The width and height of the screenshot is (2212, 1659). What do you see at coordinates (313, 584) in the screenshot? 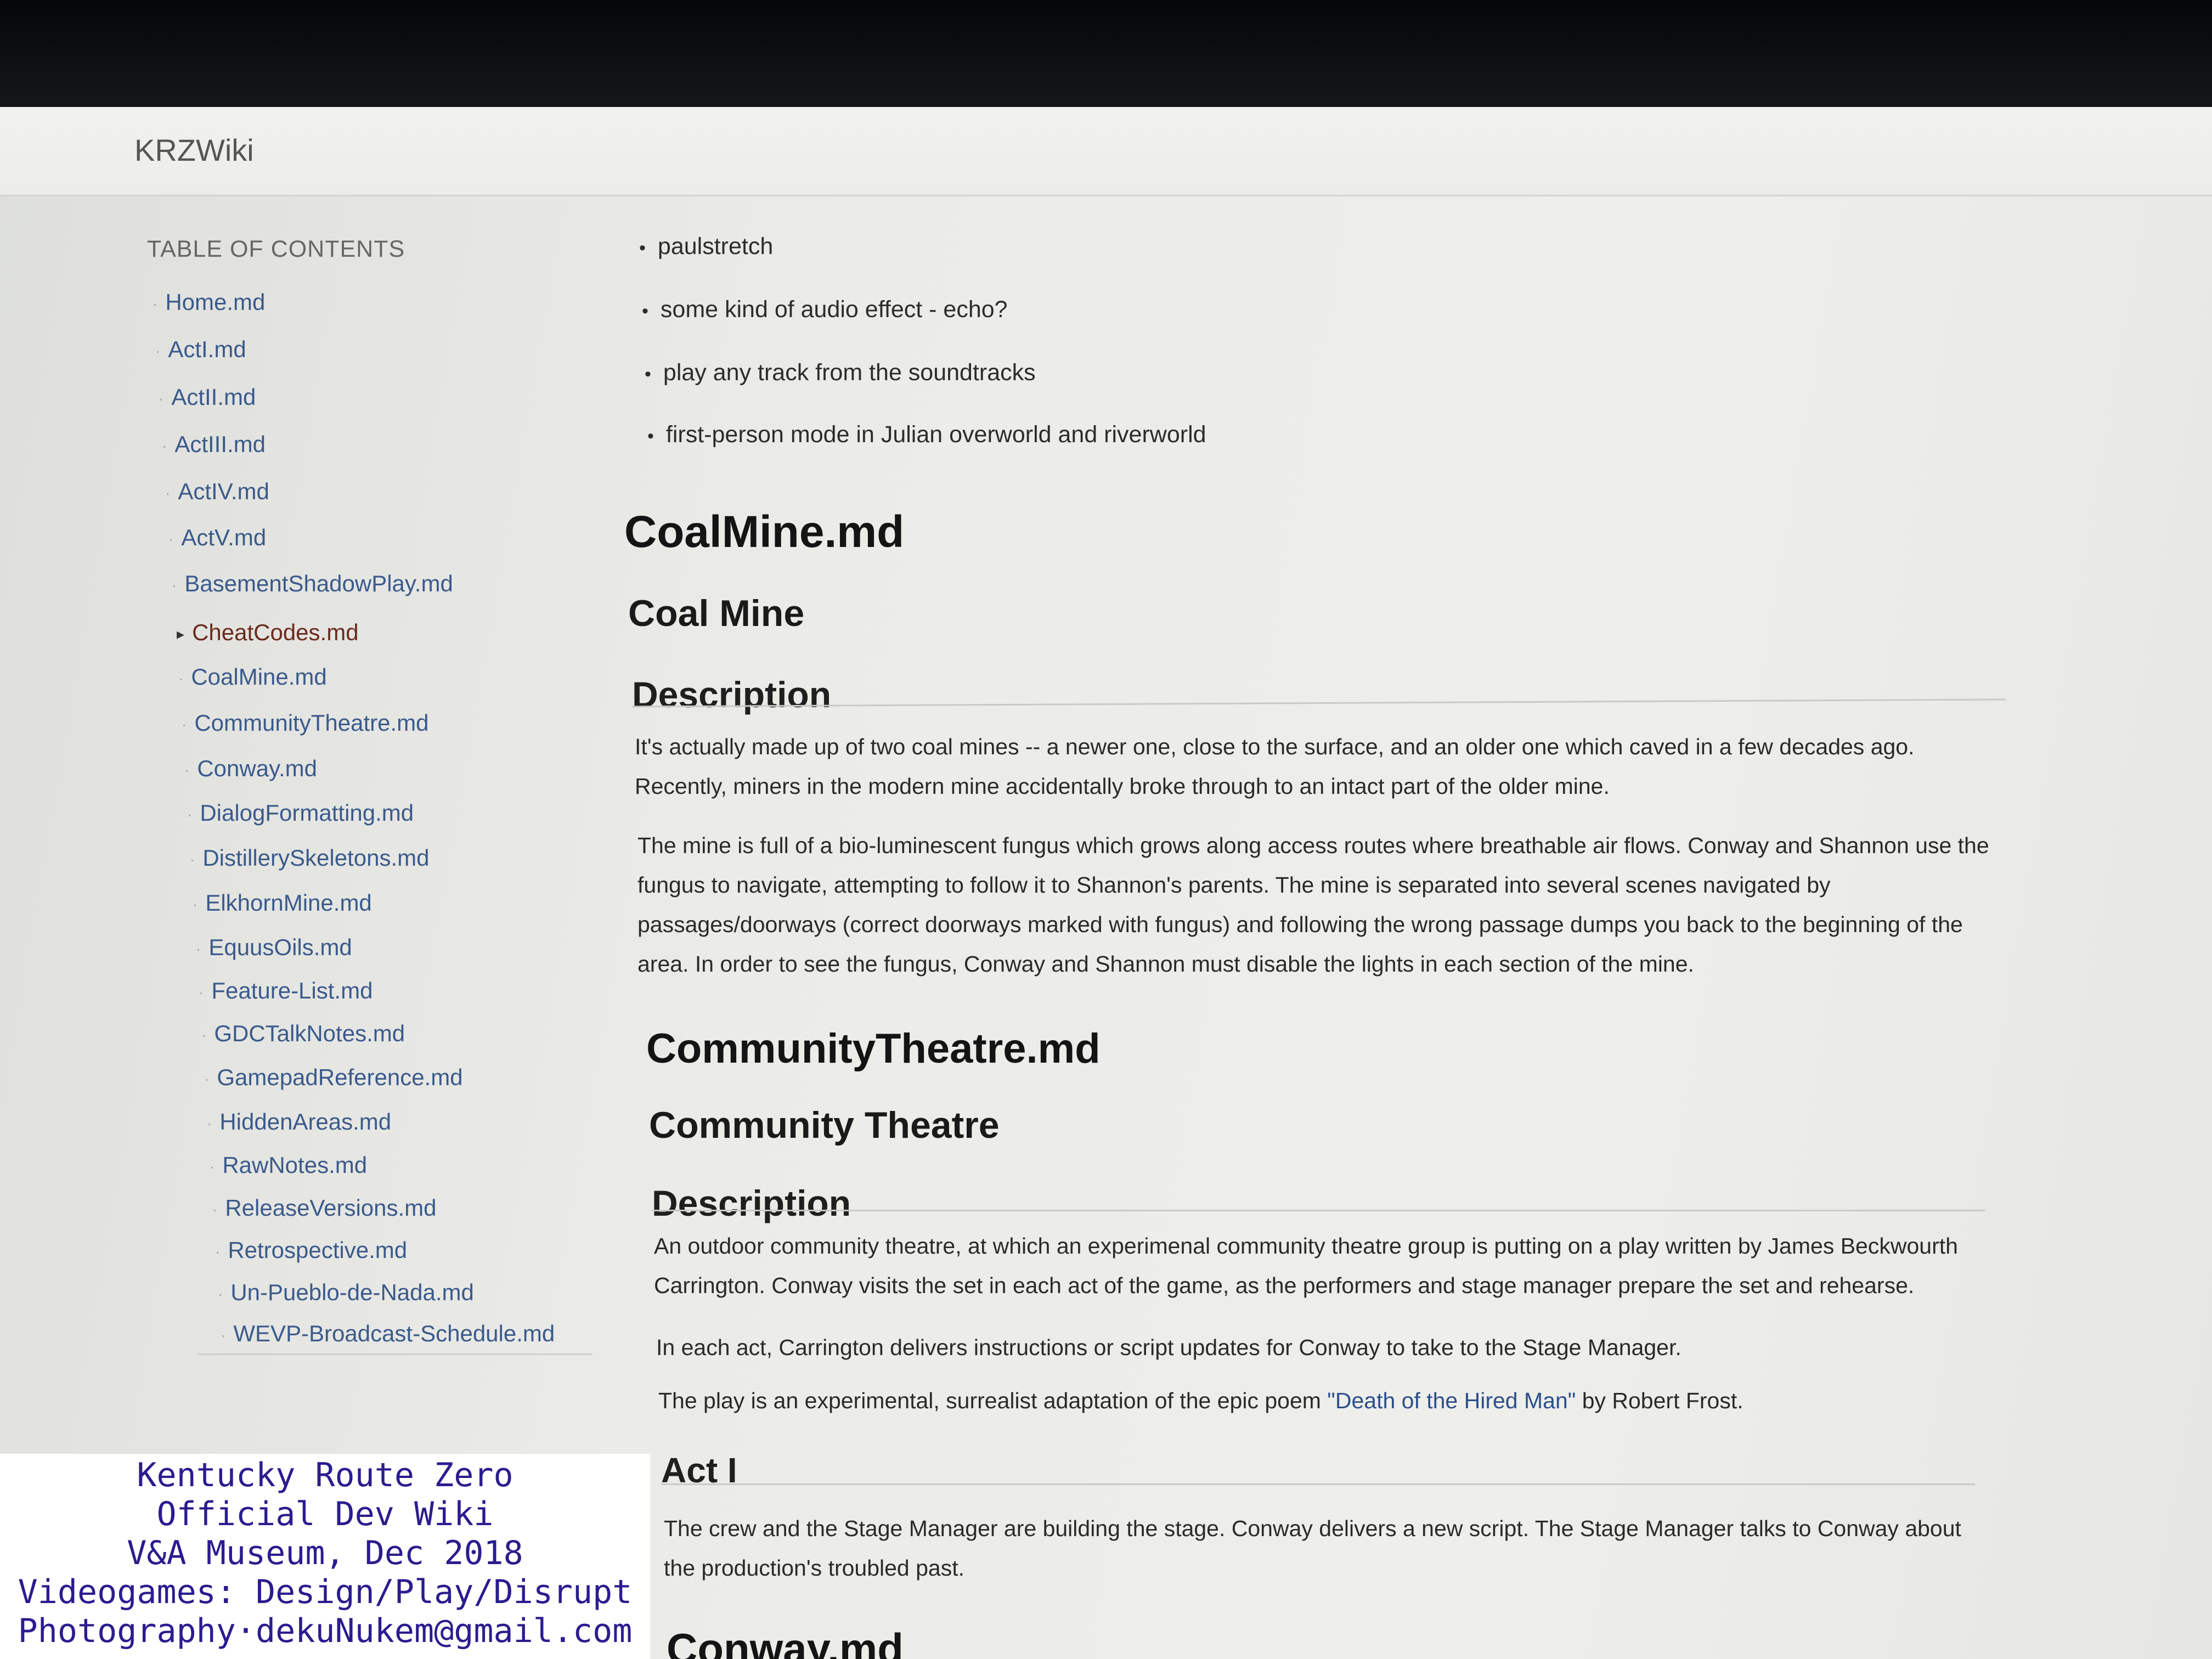
I see `toc-item: · BasementShadowPlay.md` at bounding box center [313, 584].